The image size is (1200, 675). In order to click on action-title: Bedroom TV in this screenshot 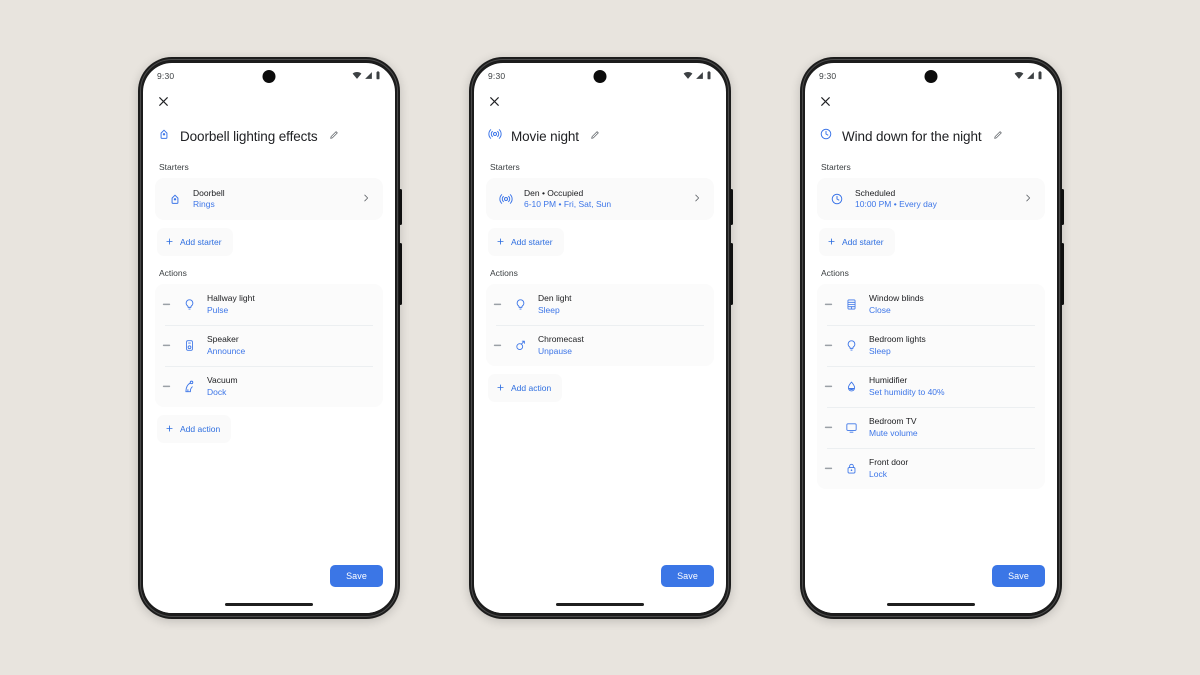, I will do `click(893, 421)`.